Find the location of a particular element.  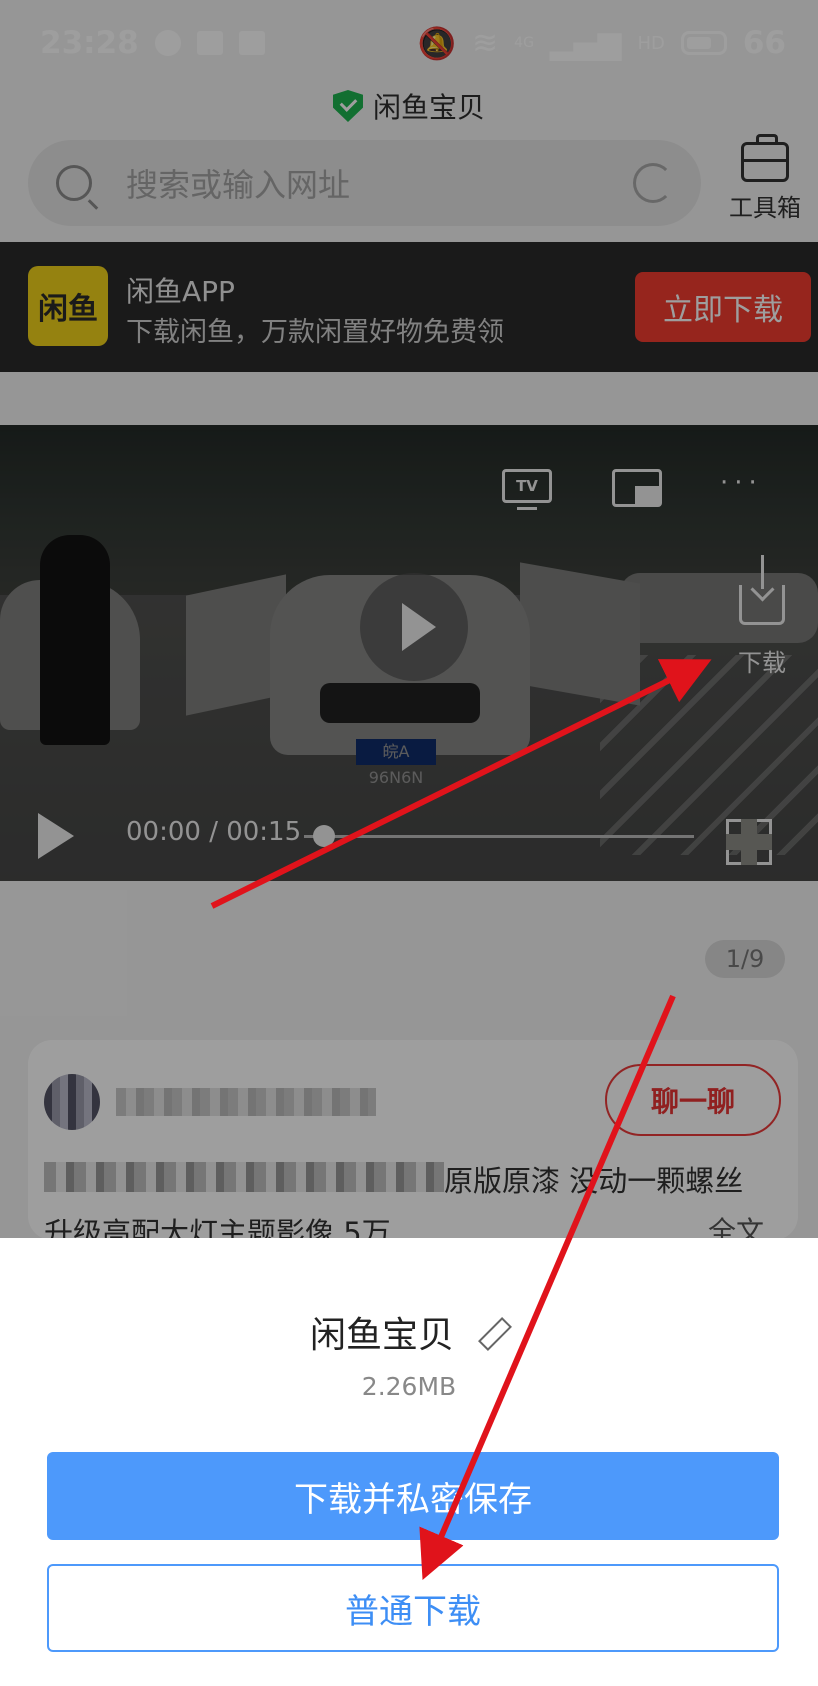

normal-download-button: 普通下载 is located at coordinates (413, 1608).